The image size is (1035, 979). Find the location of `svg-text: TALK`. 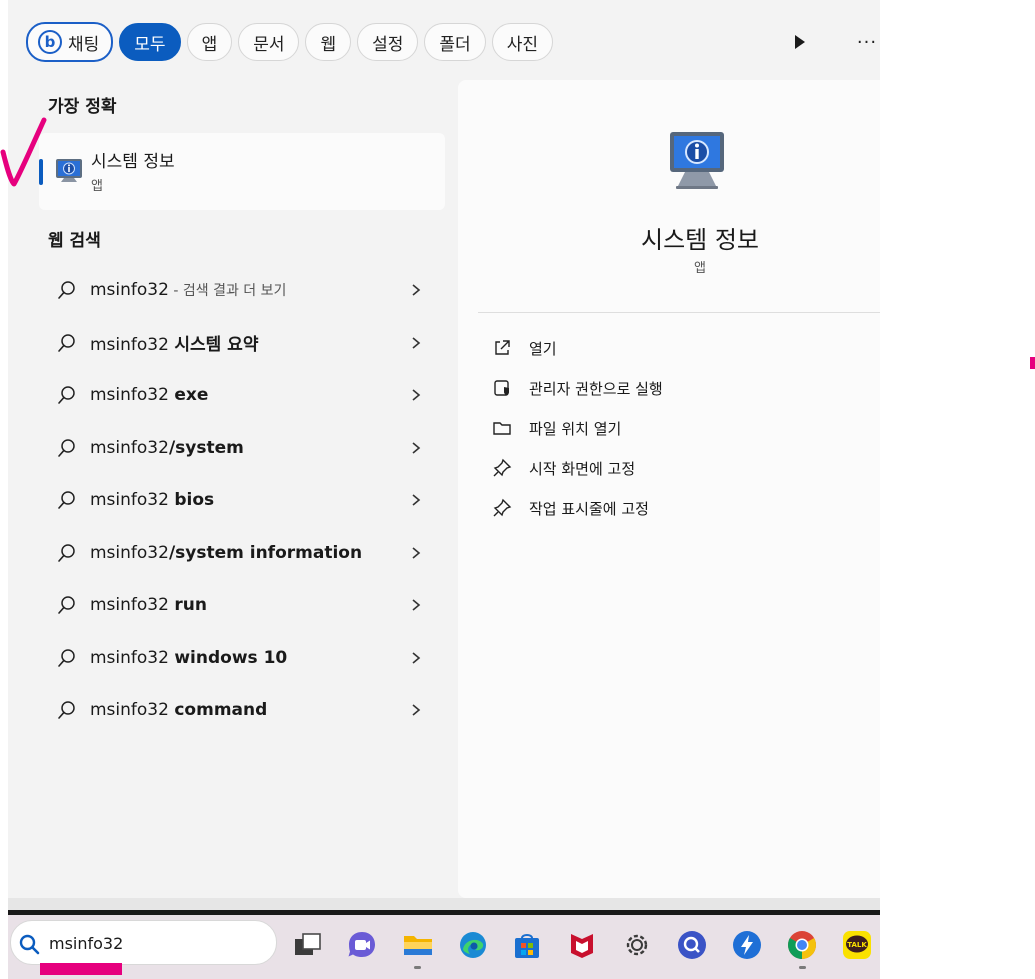

svg-text: TALK is located at coordinates (857, 945).